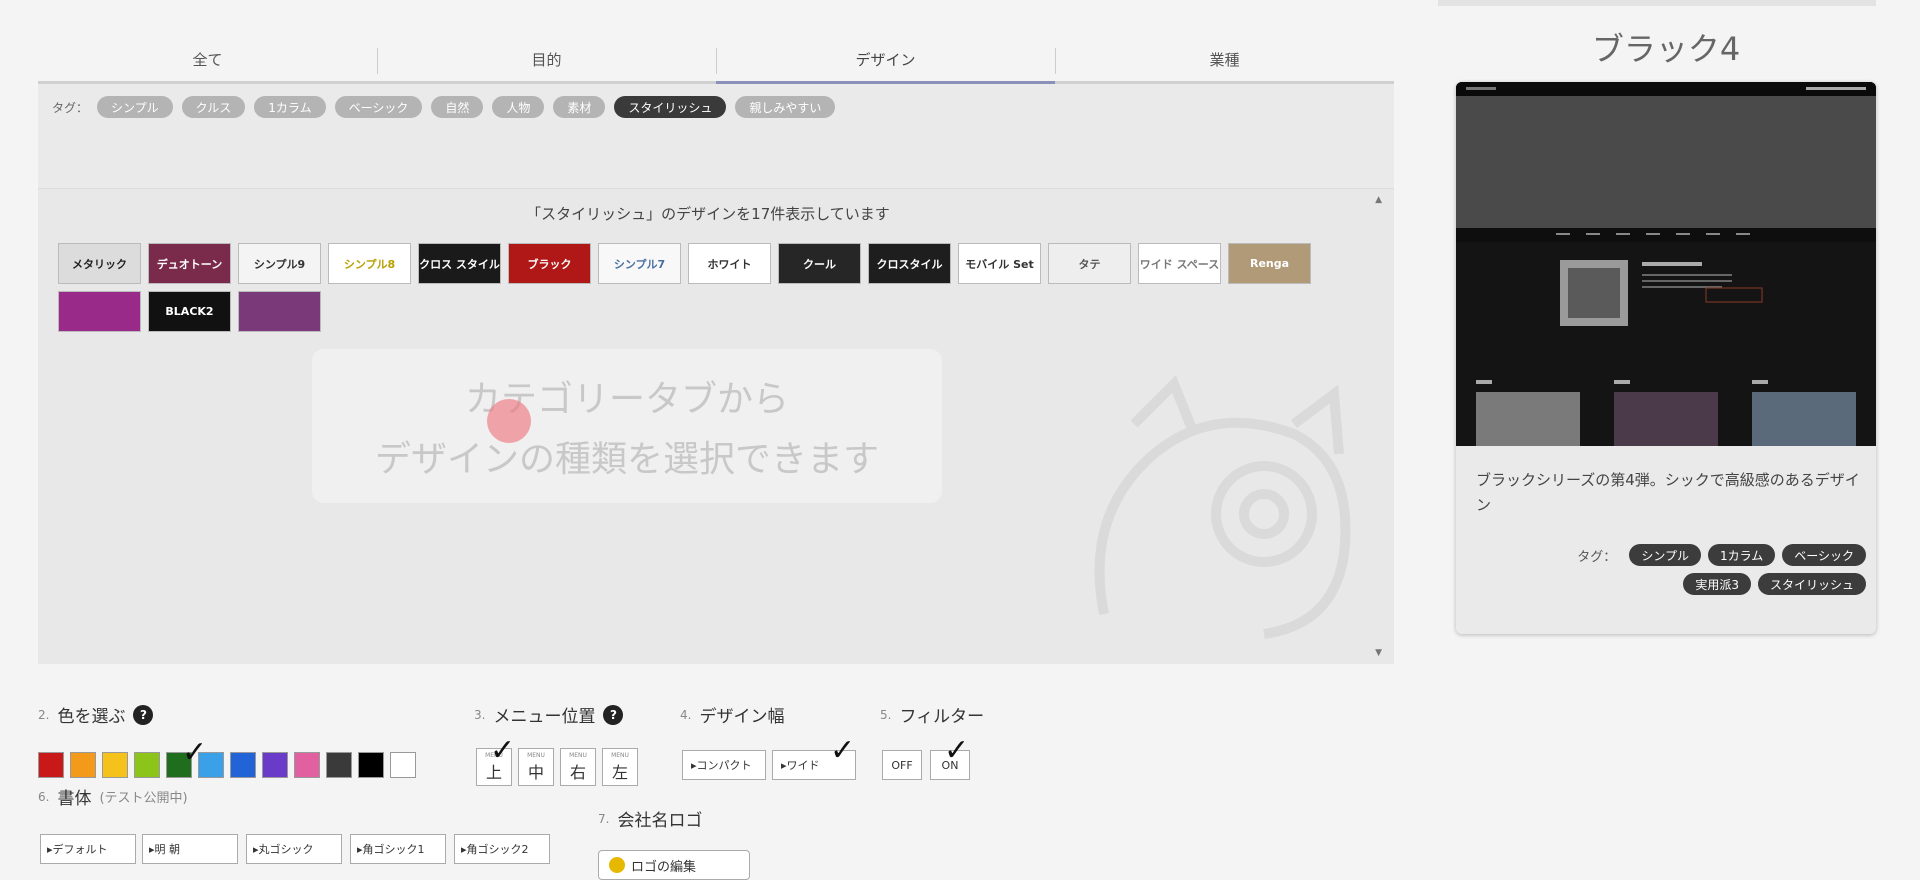 Image resolution: width=1920 pixels, height=880 pixels. I want to click on menu-position-label: 中, so click(535, 772).